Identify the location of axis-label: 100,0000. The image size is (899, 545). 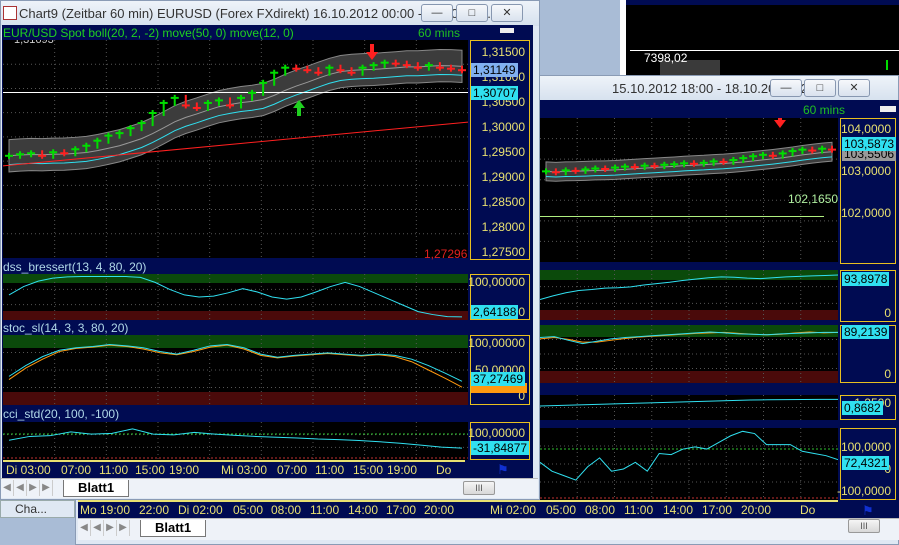
(865, 447).